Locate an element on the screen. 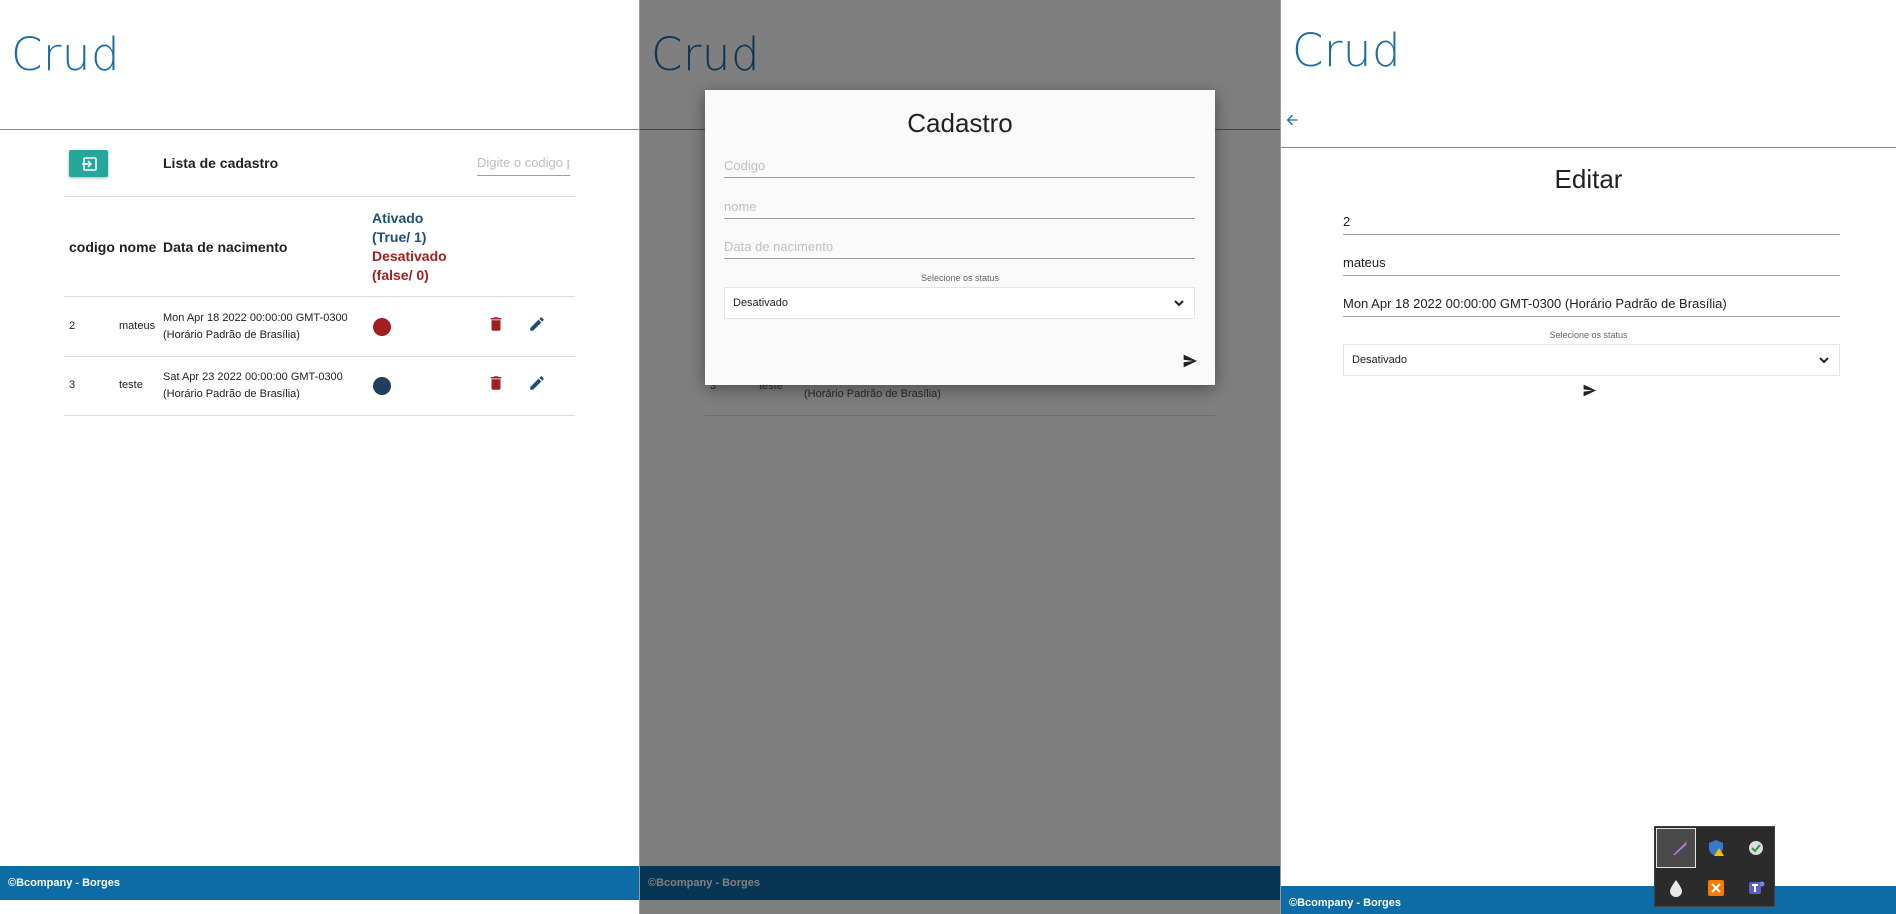 The width and height of the screenshot is (1896, 914). edit-title: Editar is located at coordinates (1588, 179).